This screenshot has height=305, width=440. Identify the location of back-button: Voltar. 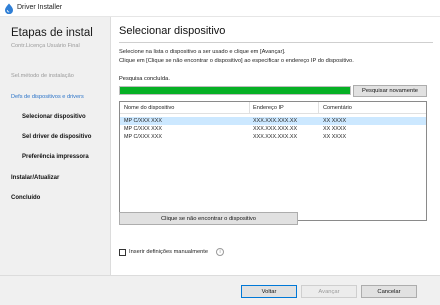
(269, 291).